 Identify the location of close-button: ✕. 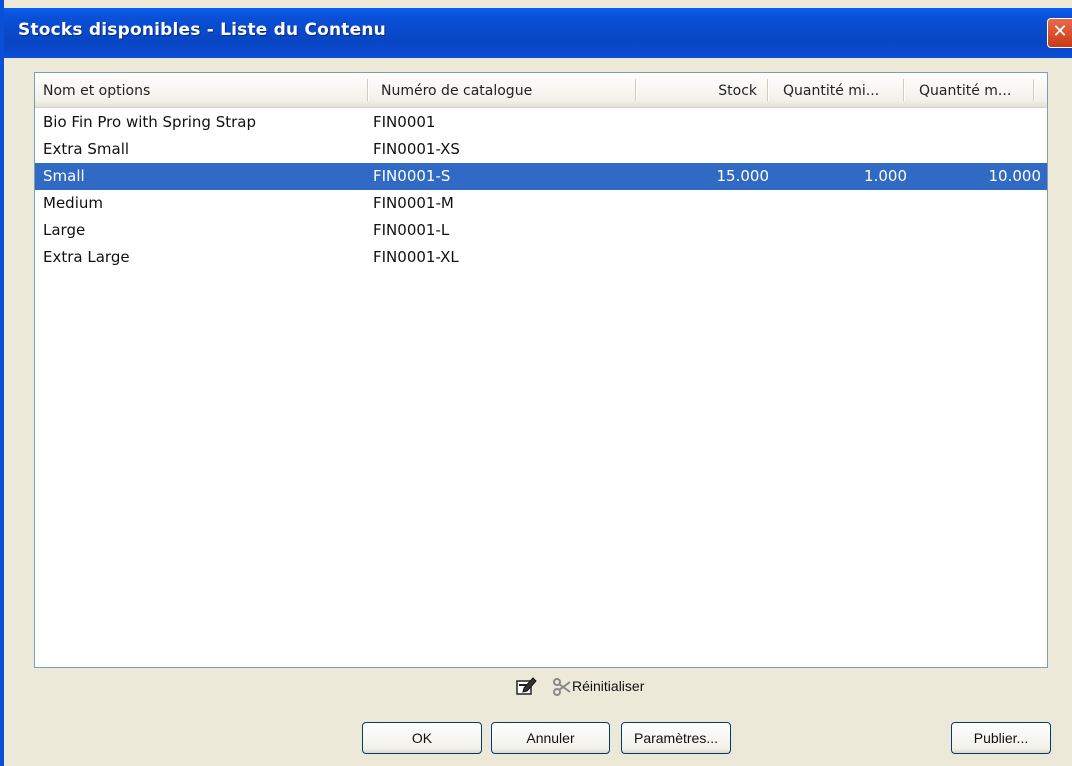
(1059, 33).